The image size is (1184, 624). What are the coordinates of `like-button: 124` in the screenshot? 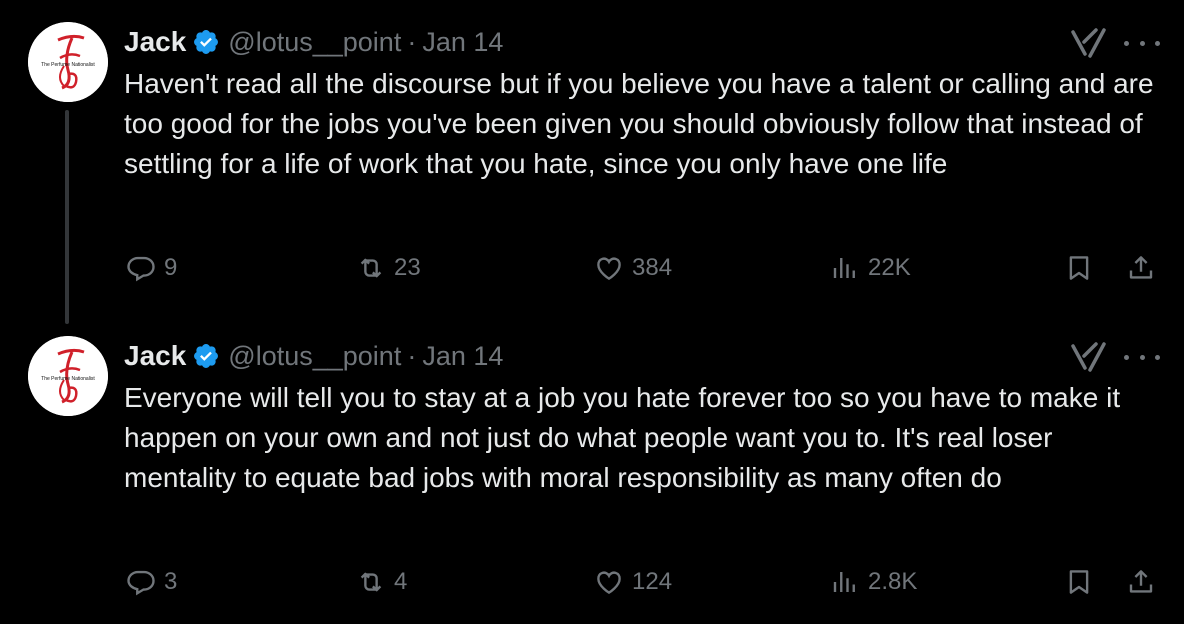 It's located at (633, 582).